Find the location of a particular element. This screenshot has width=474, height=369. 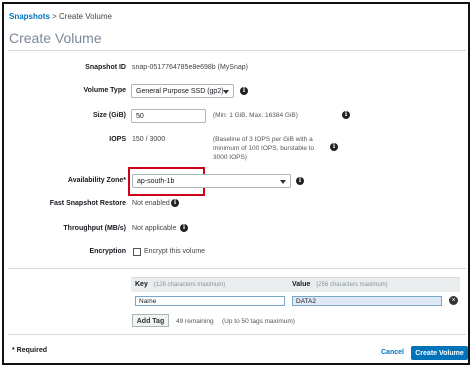

tags-max-hint: (Up to 50 tags maximum) is located at coordinates (258, 321).